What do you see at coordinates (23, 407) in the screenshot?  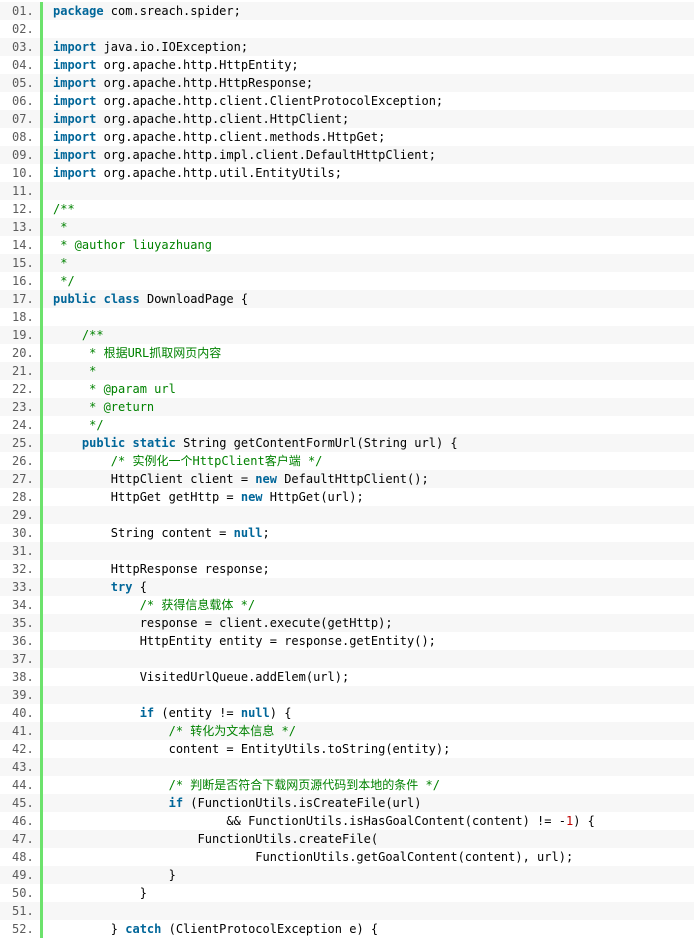 I see `line-number: 23.` at bounding box center [23, 407].